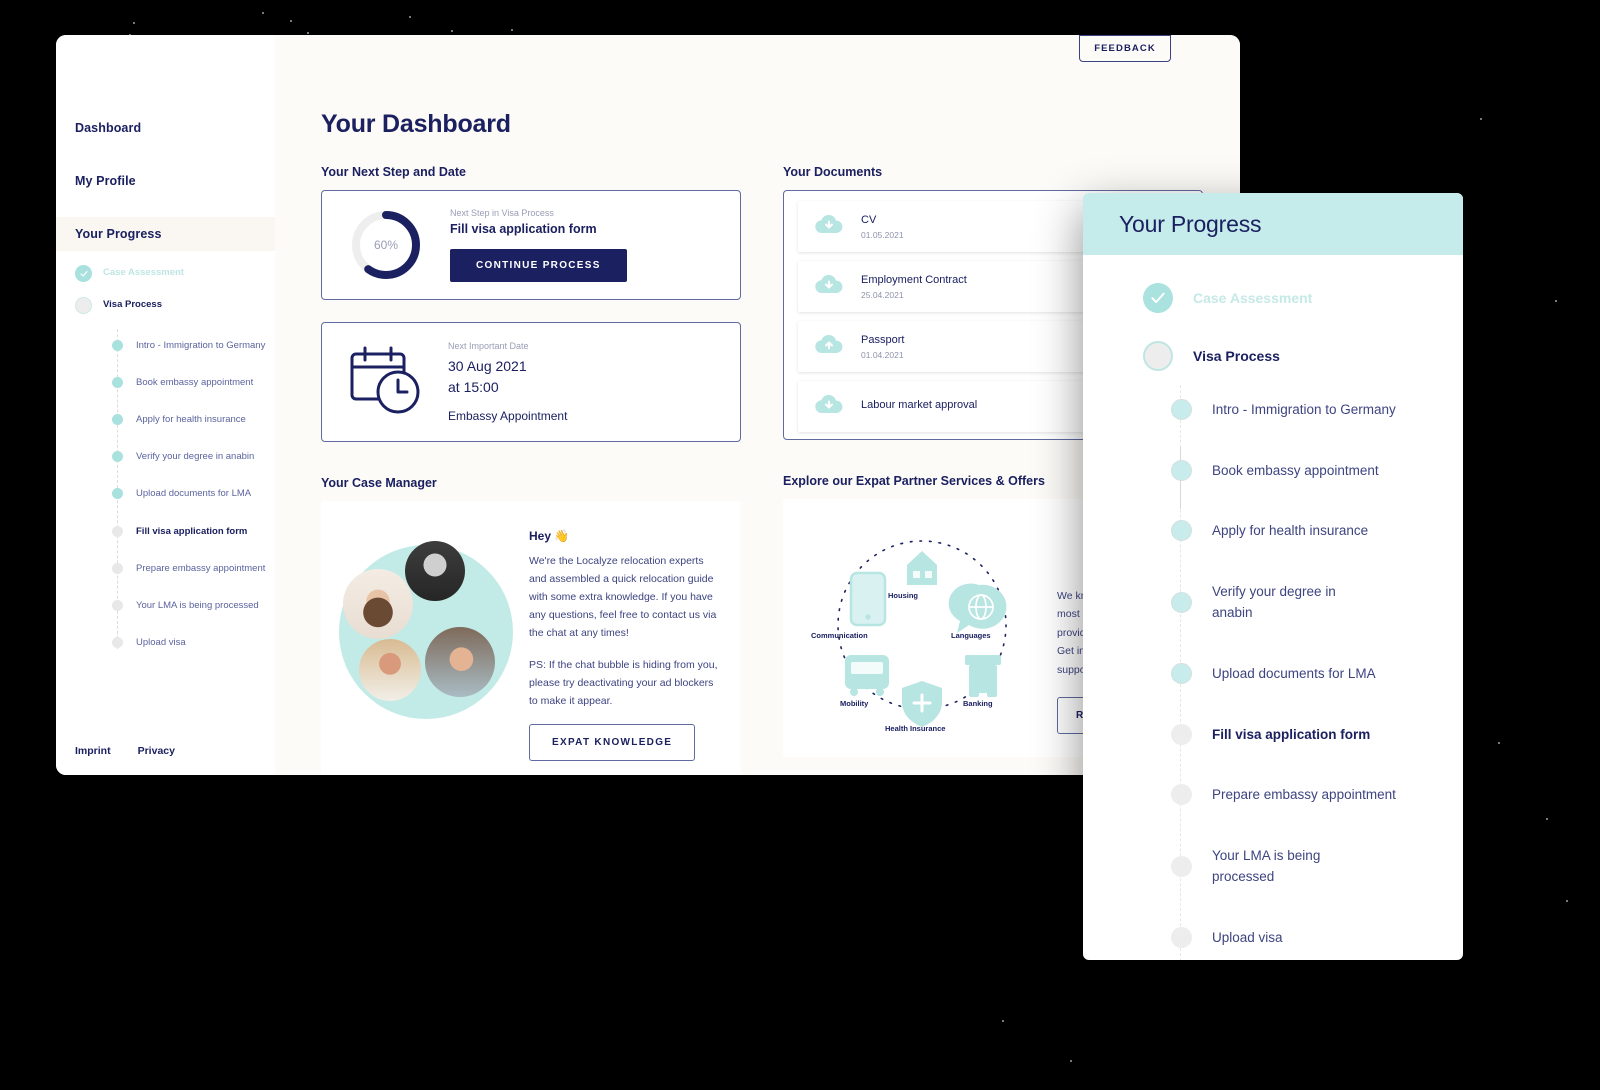 This screenshot has height=1090, width=1600. I want to click on substep-verify-degree-anabin: Verify your degree in anabin, so click(193, 456).